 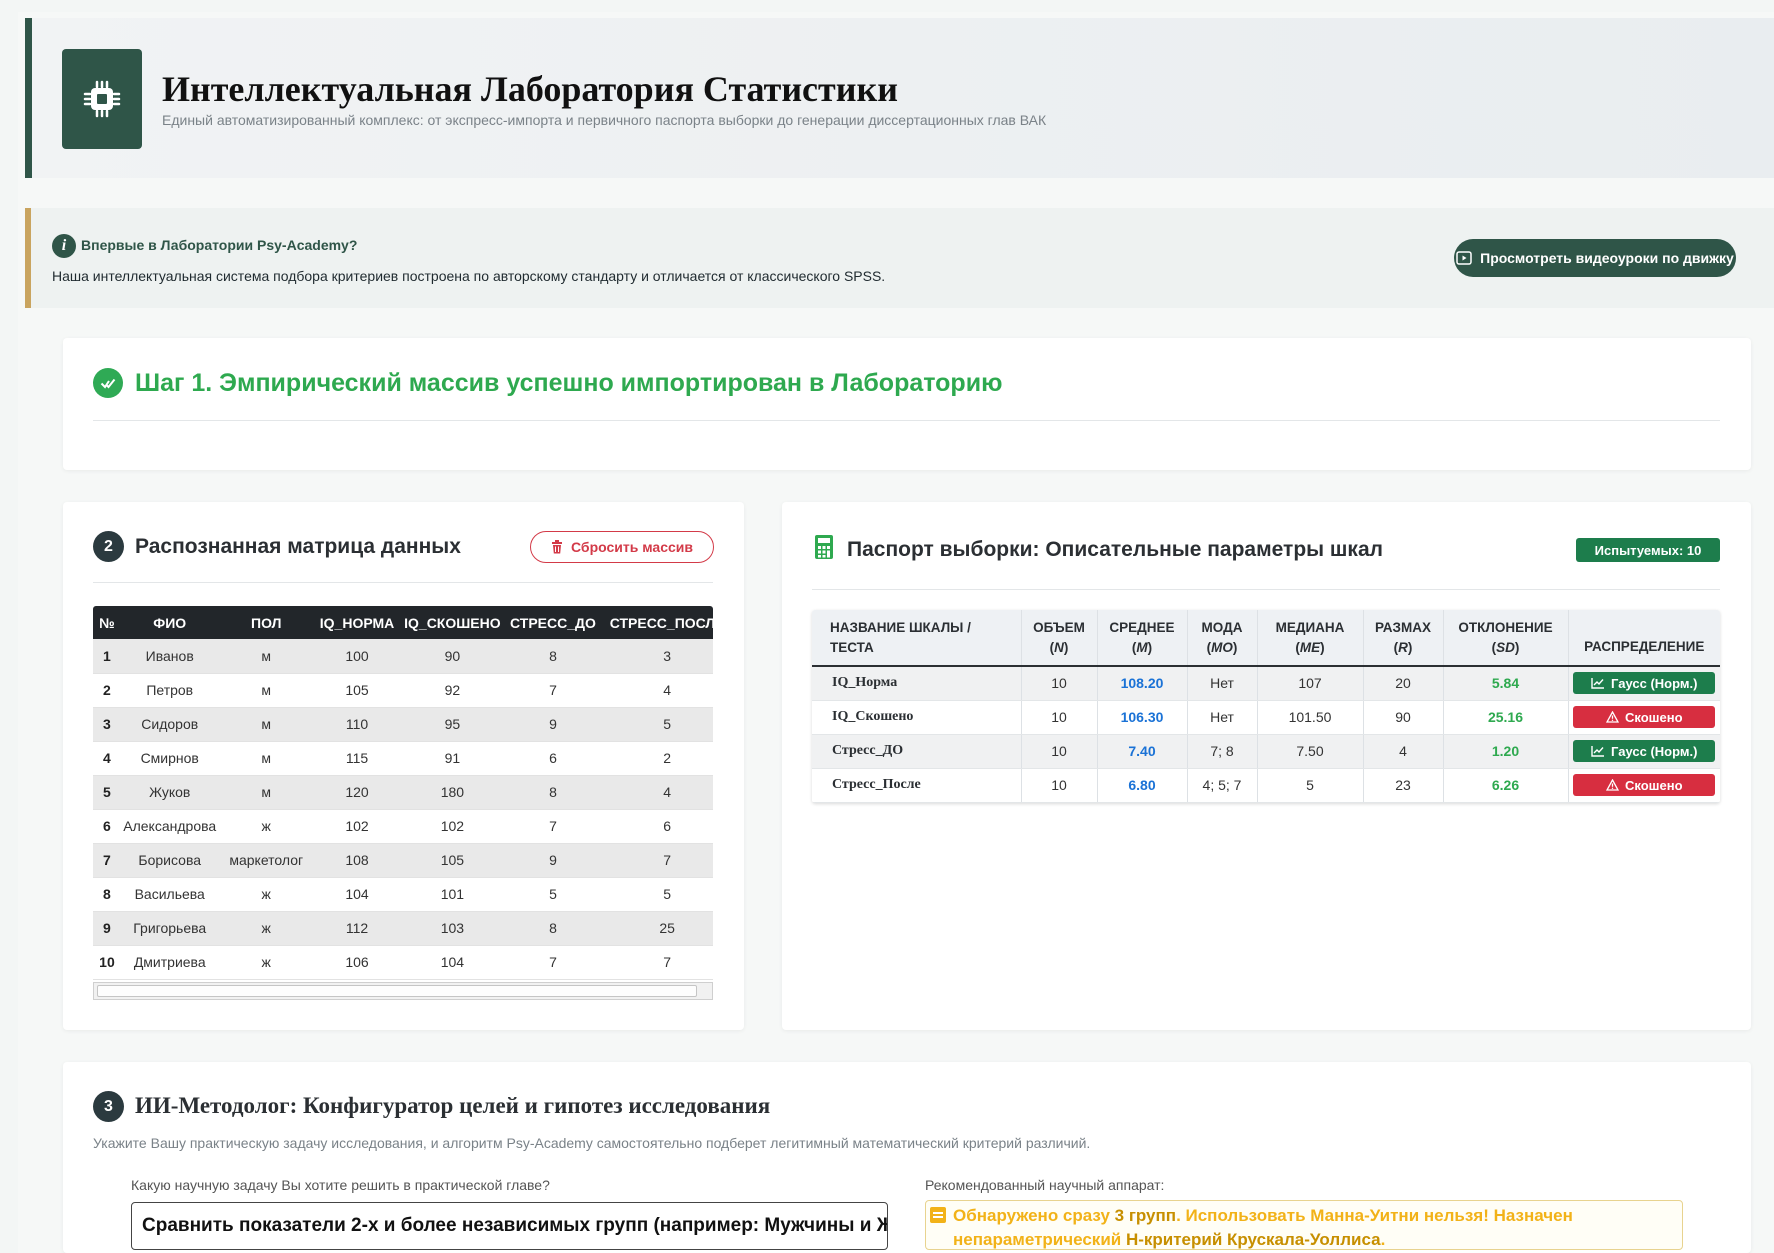 I want to click on column-symbol: SD, so click(x=1505, y=647).